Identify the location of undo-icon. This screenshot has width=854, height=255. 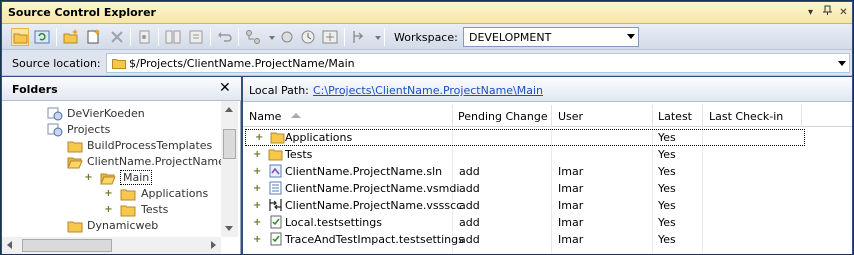
(225, 37).